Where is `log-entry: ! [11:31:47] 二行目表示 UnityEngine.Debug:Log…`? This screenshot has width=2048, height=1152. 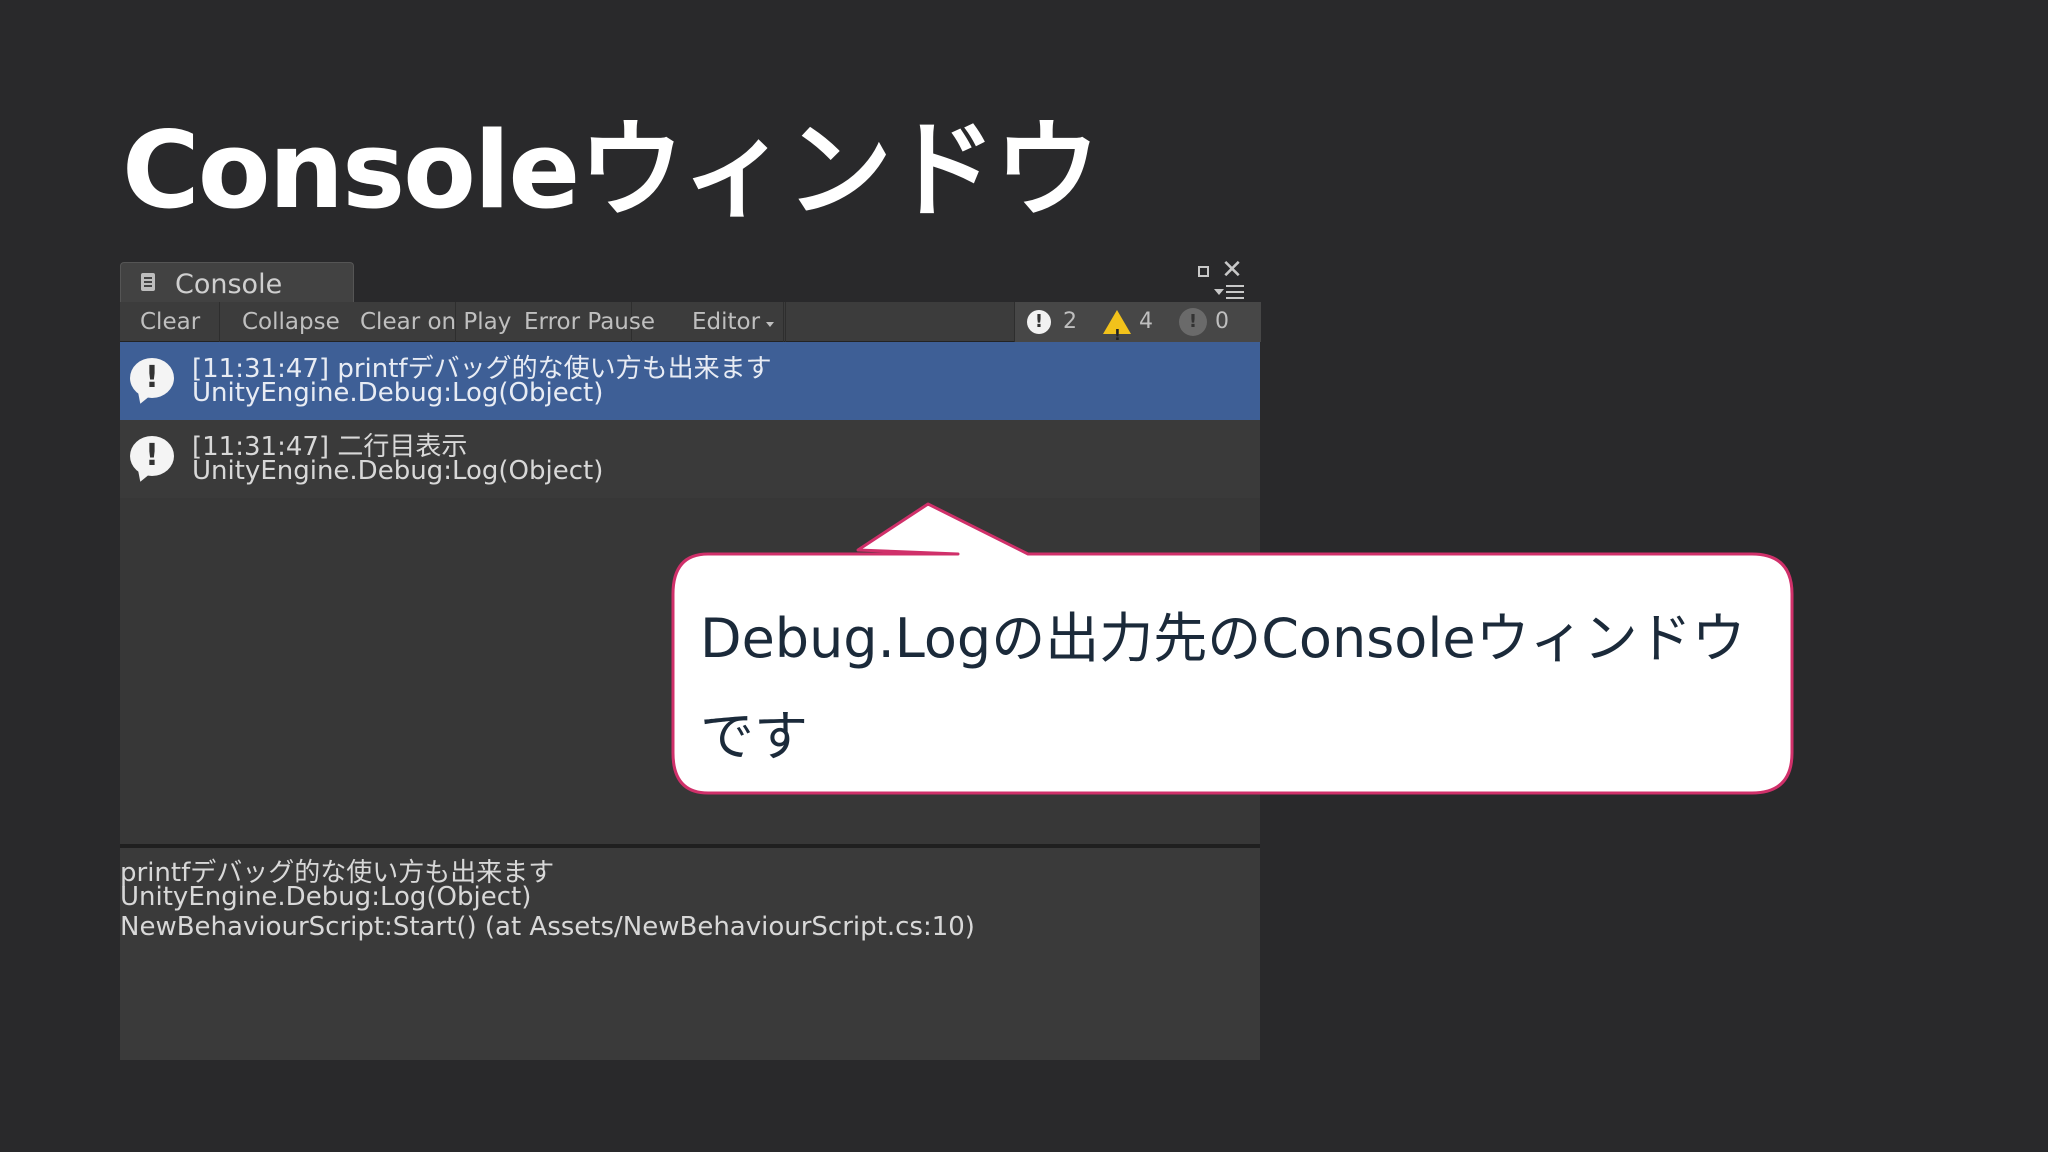
log-entry: ! [11:31:47] 二行目表示 UnityEngine.Debug:Log… is located at coordinates (690, 459).